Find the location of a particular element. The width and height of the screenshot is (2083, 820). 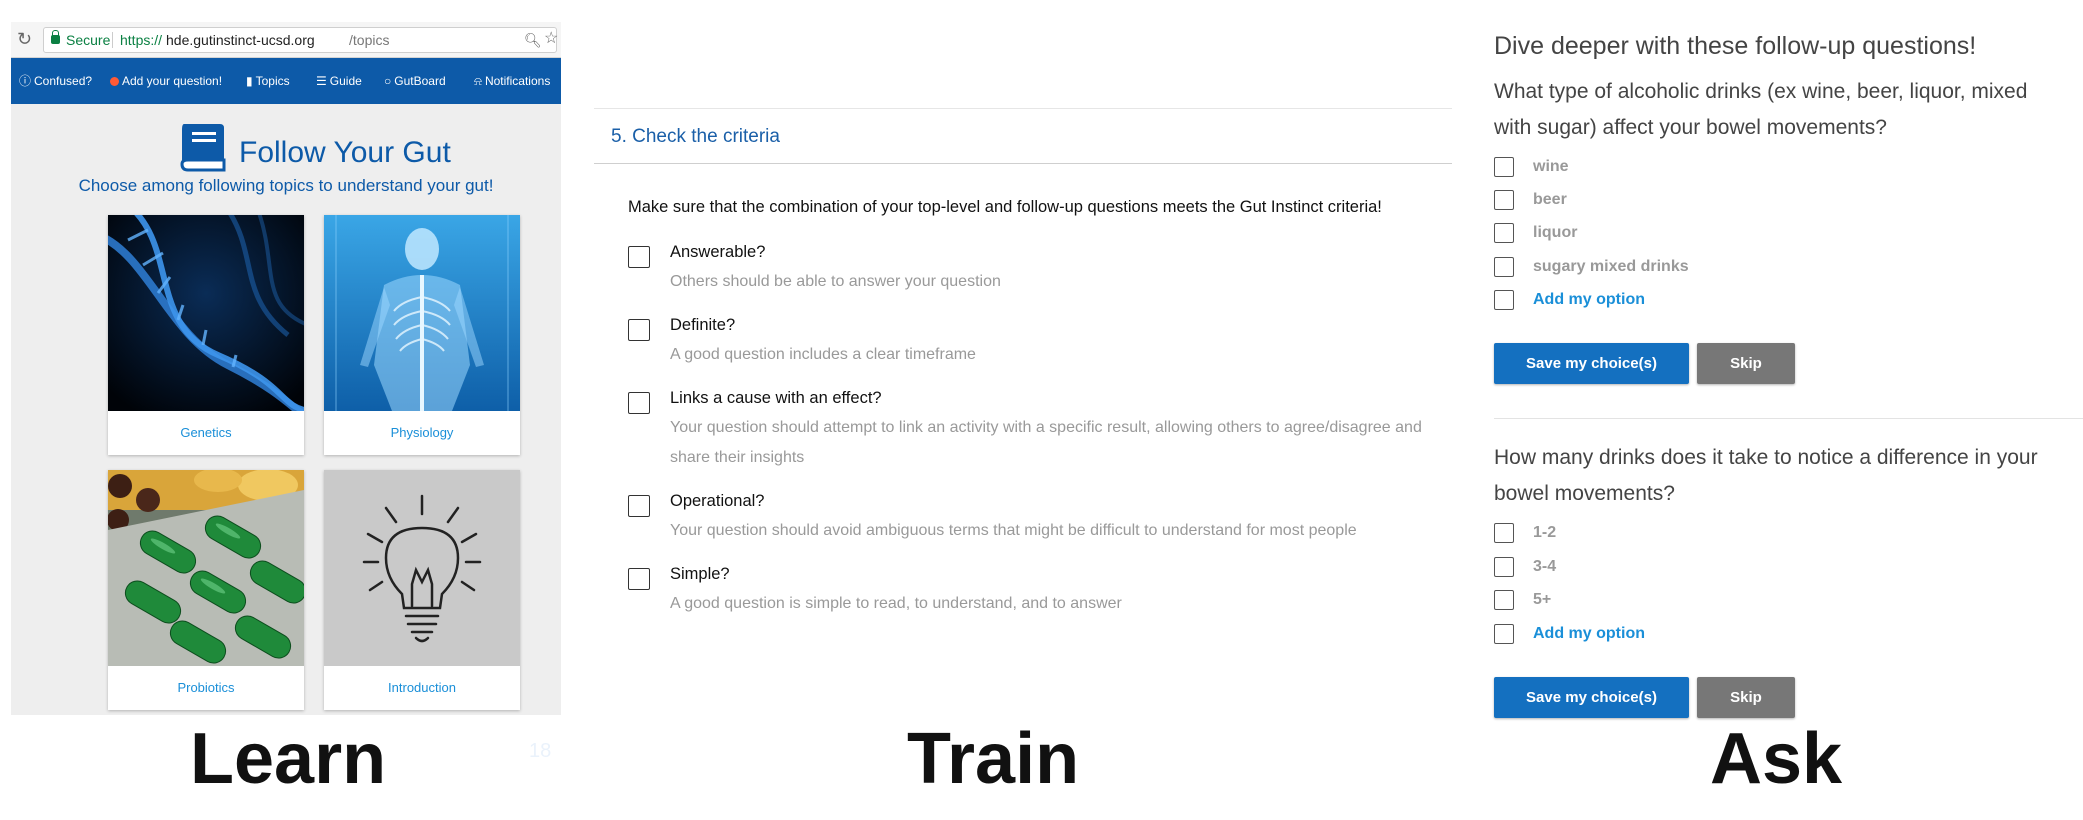

topic-card-probiotics: Probiotics is located at coordinates (206, 590).